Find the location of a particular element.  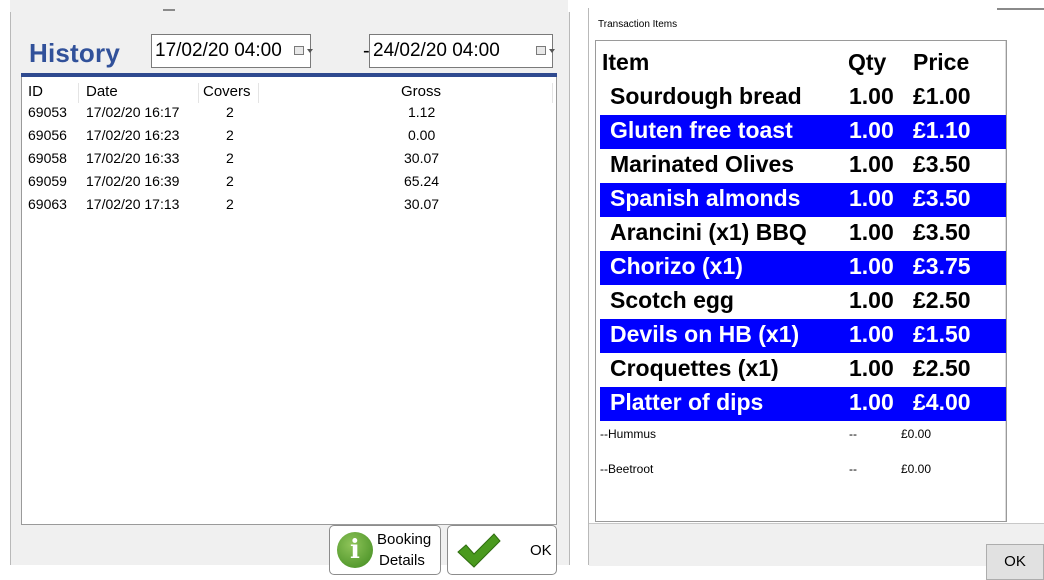

row-id: 69058 is located at coordinates (47, 158).